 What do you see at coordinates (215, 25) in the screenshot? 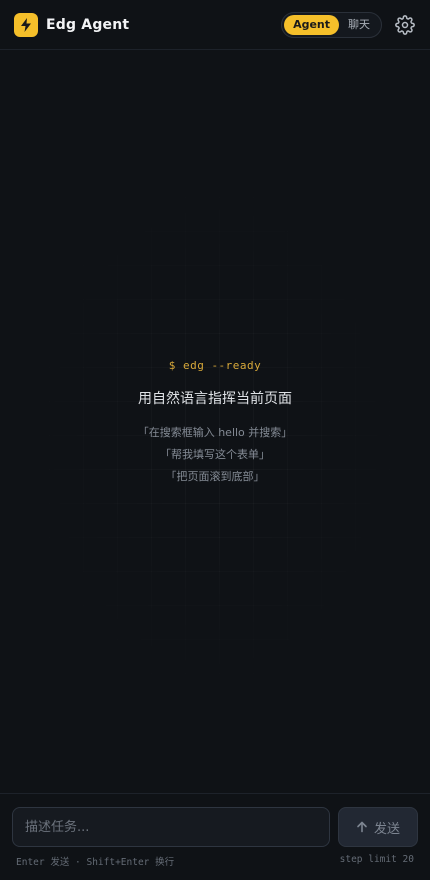
I see `header: Edg Agent Agent 聊天` at bounding box center [215, 25].